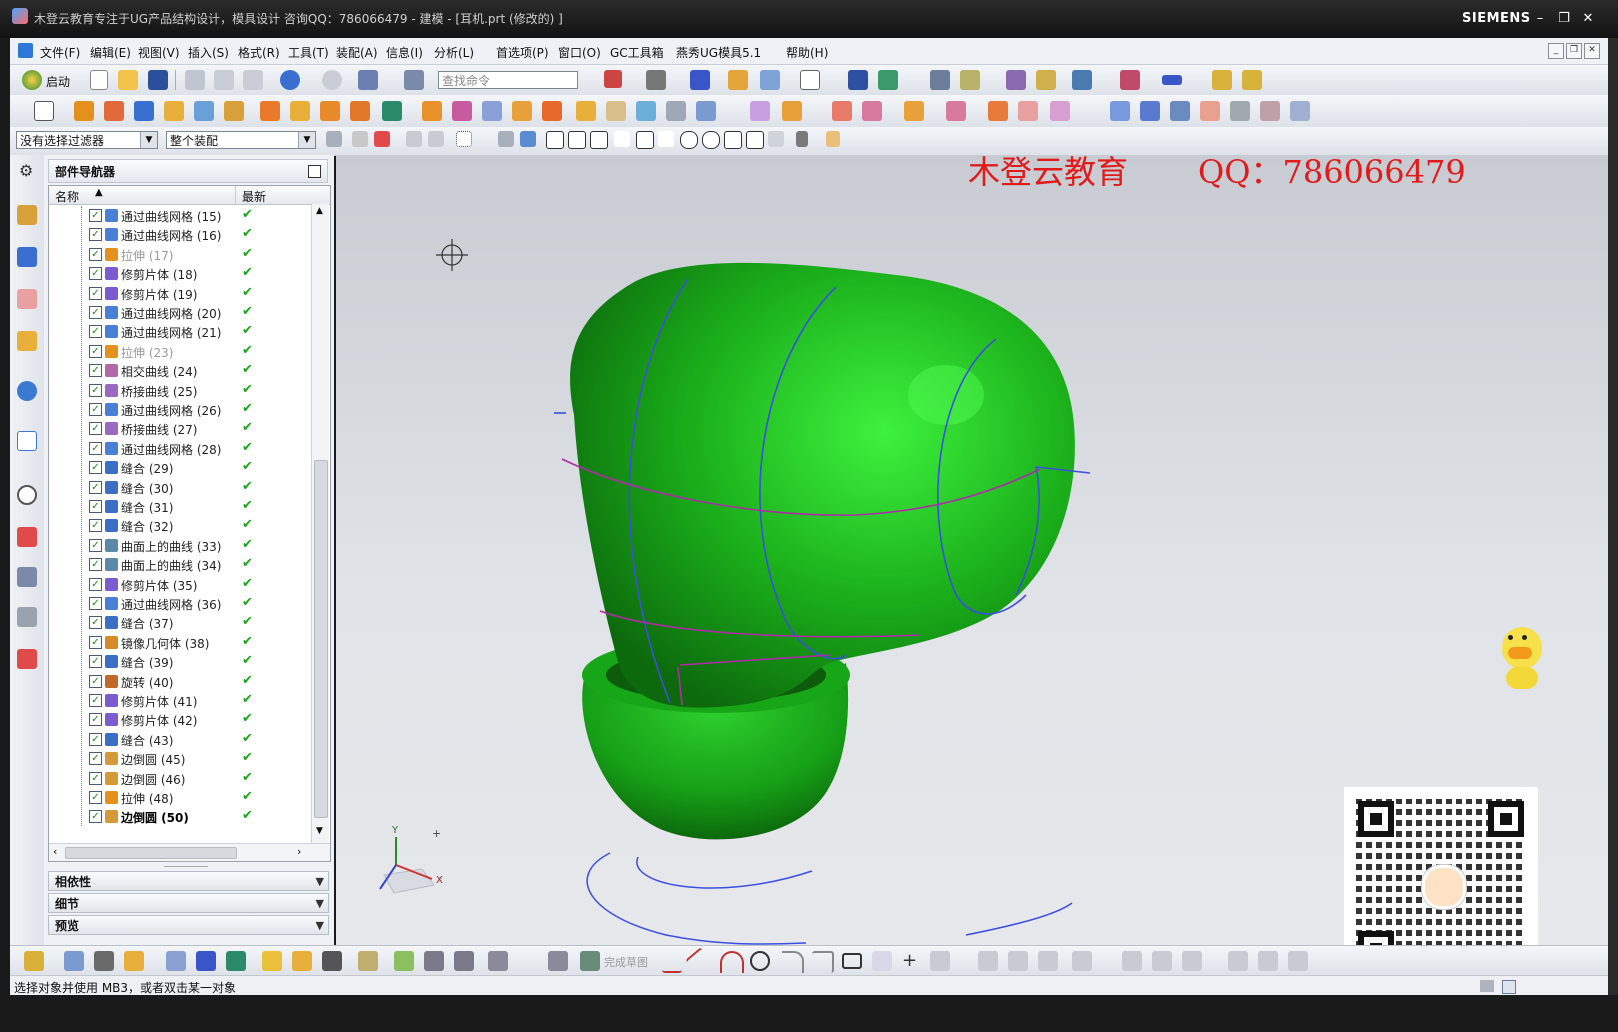 Image resolution: width=1618 pixels, height=1032 pixels. What do you see at coordinates (188, 903) in the screenshot?
I see `details-panel: 细节 ▼` at bounding box center [188, 903].